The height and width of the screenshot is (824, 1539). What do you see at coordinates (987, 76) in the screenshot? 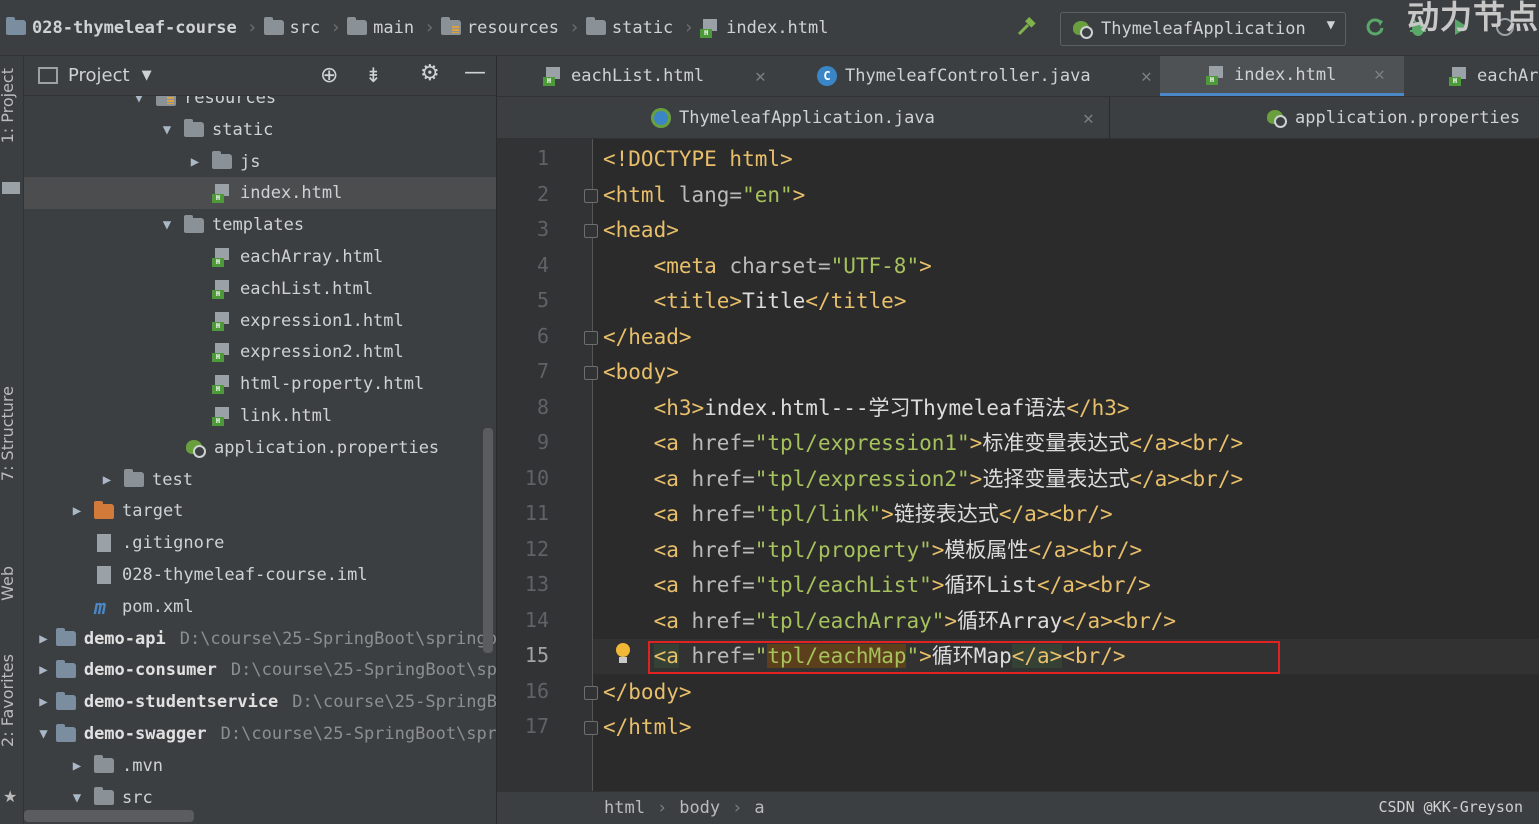
I see `editor-tab: C ThymeleafController.java ✕` at bounding box center [987, 76].